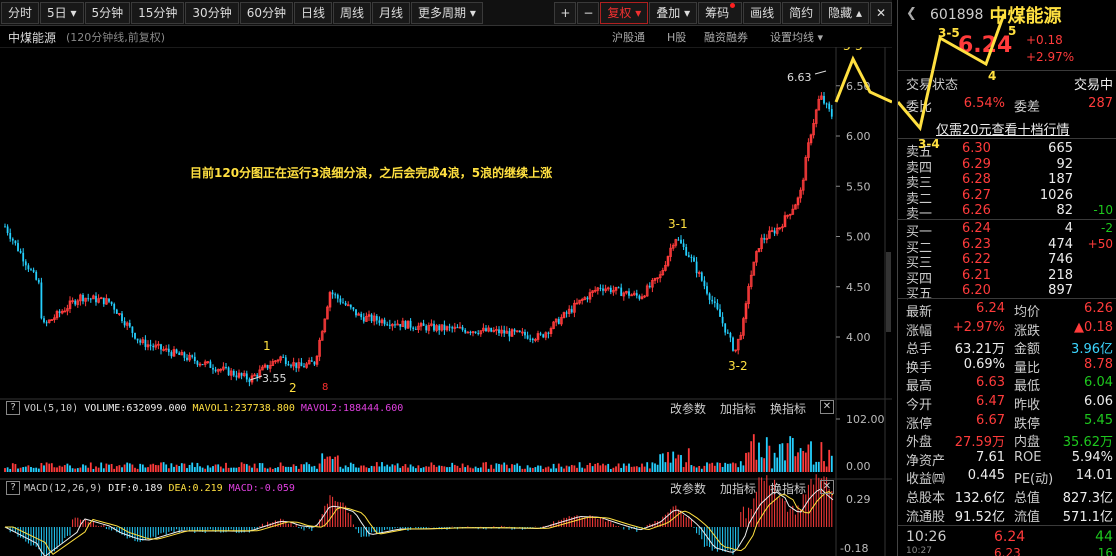 The height and width of the screenshot is (556, 1116). I want to click on period-tab-7: 周线, so click(352, 12).